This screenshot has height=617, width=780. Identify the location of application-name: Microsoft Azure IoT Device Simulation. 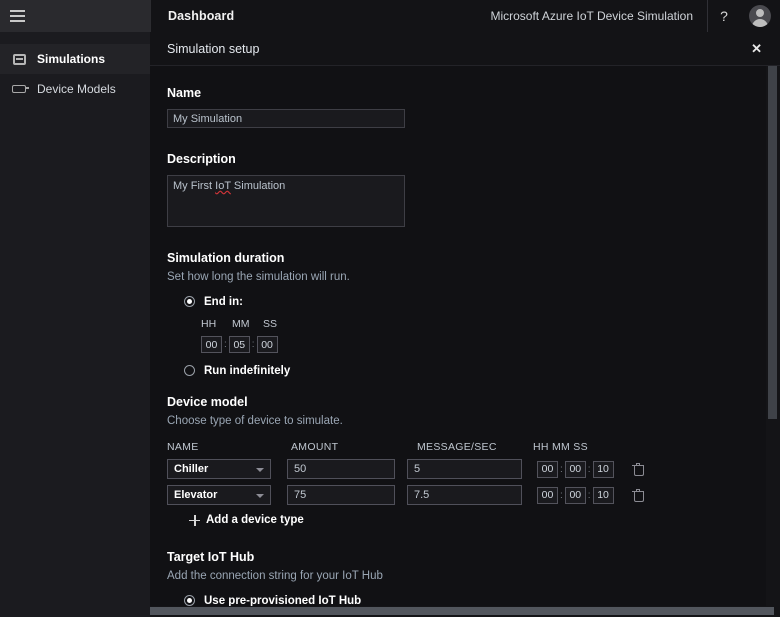
(591, 16).